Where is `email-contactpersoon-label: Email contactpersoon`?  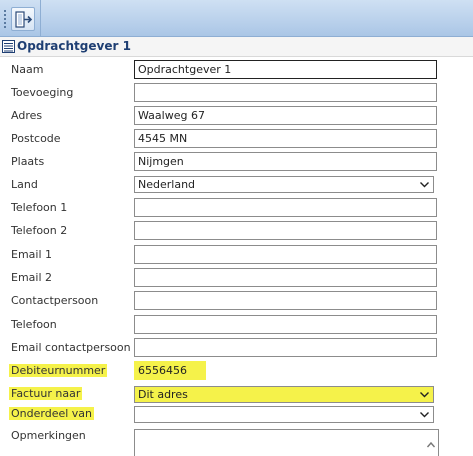
email-contactpersoon-label: Email contactpersoon is located at coordinates (71, 347).